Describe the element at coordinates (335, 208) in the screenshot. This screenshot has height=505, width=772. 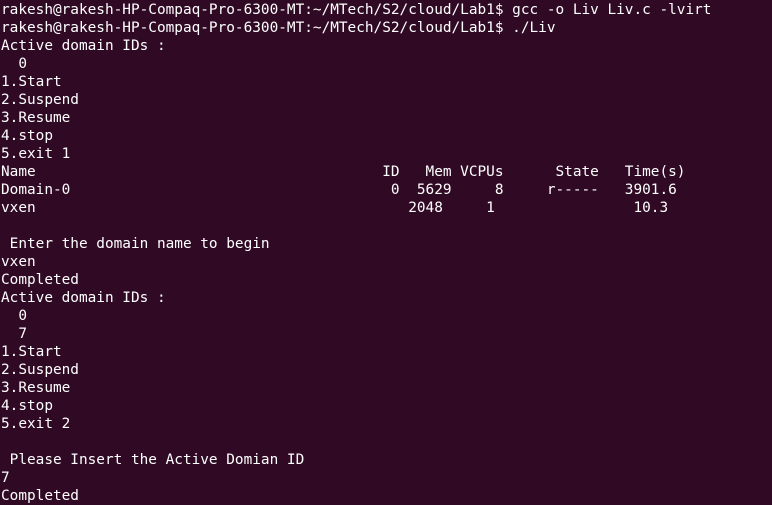
I see `terminal-line: vxen 2048 1 10.3` at that location.